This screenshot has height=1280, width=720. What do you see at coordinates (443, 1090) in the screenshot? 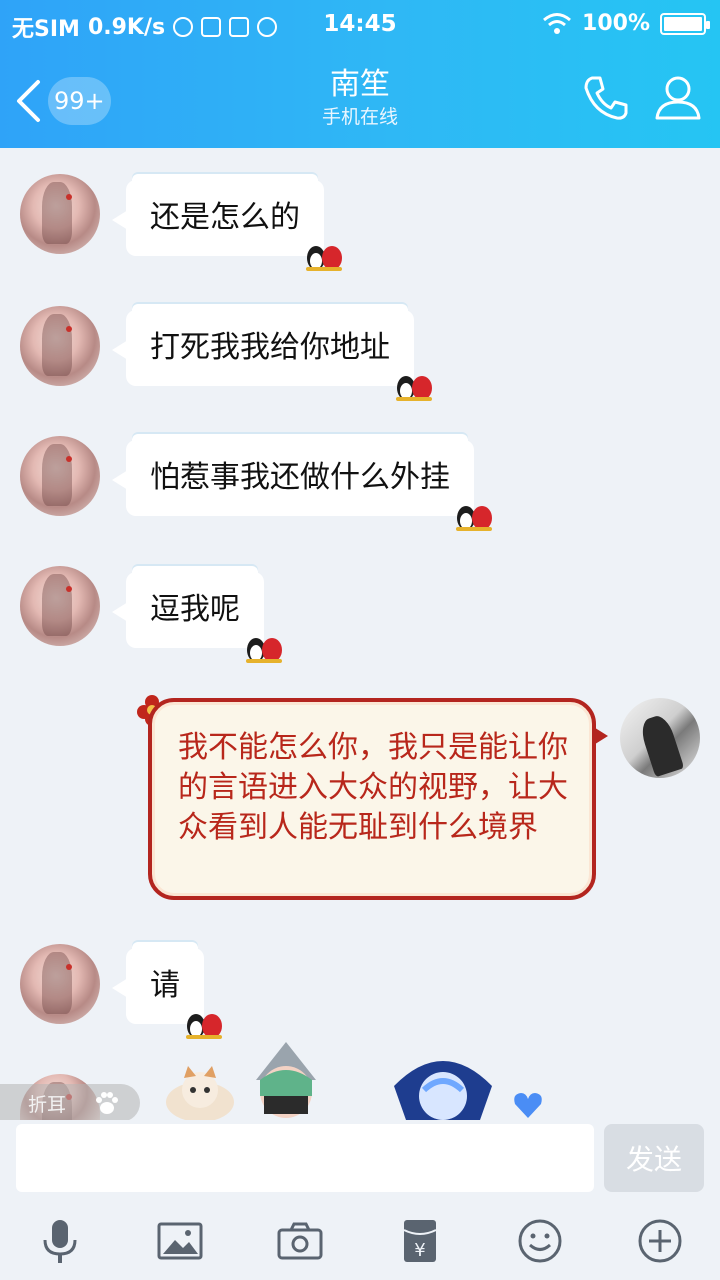
I see `wizard-sticker-icon` at bounding box center [443, 1090].